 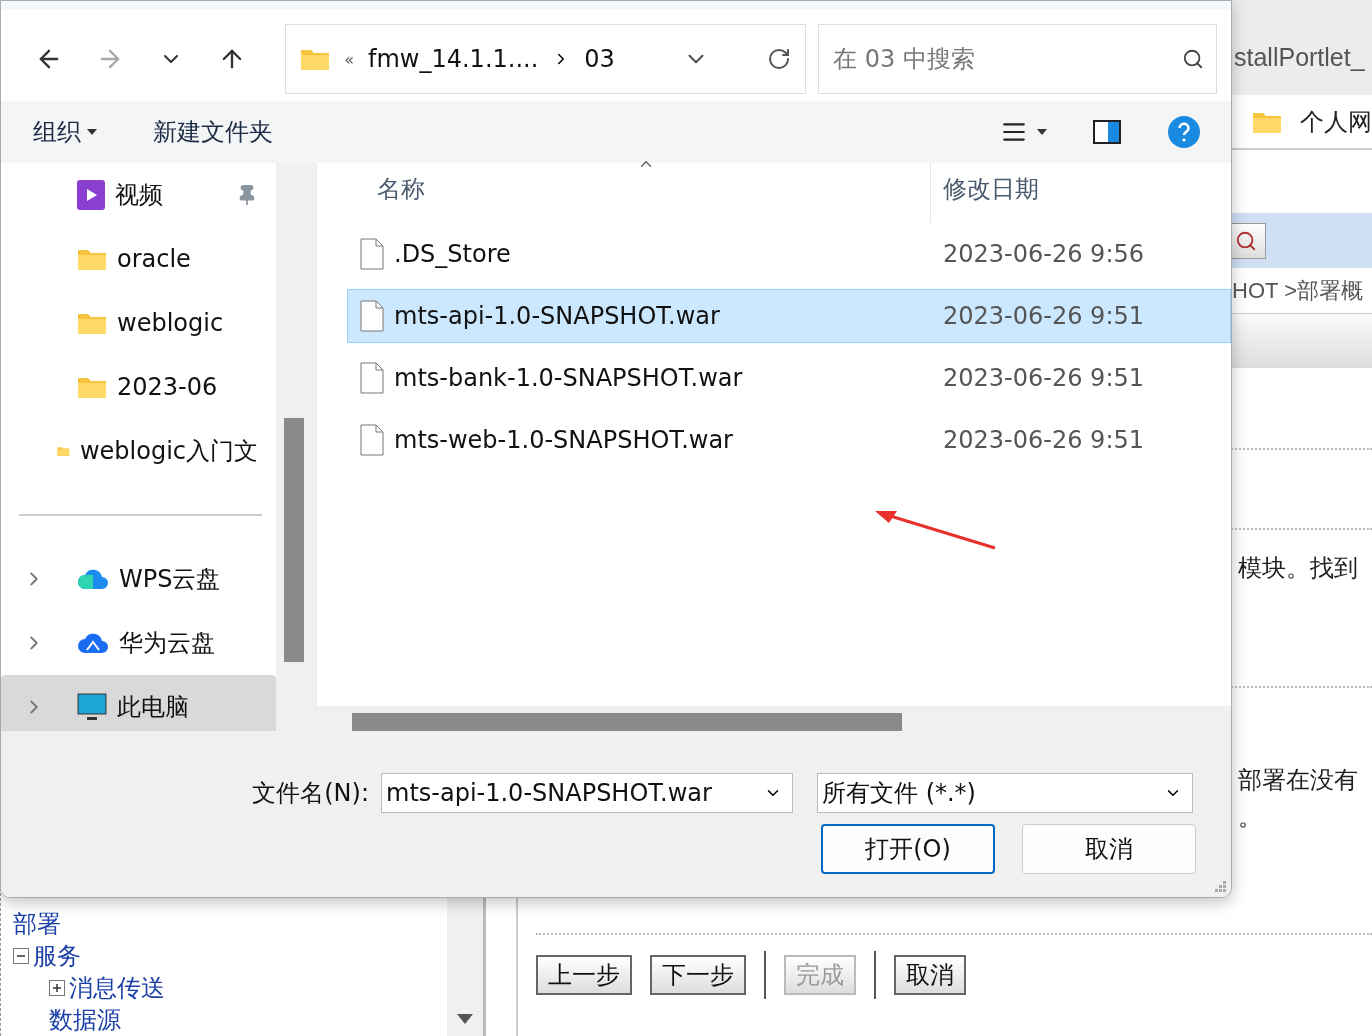 What do you see at coordinates (138, 451) in the screenshot?
I see `navigation-item: weblogic入门文` at bounding box center [138, 451].